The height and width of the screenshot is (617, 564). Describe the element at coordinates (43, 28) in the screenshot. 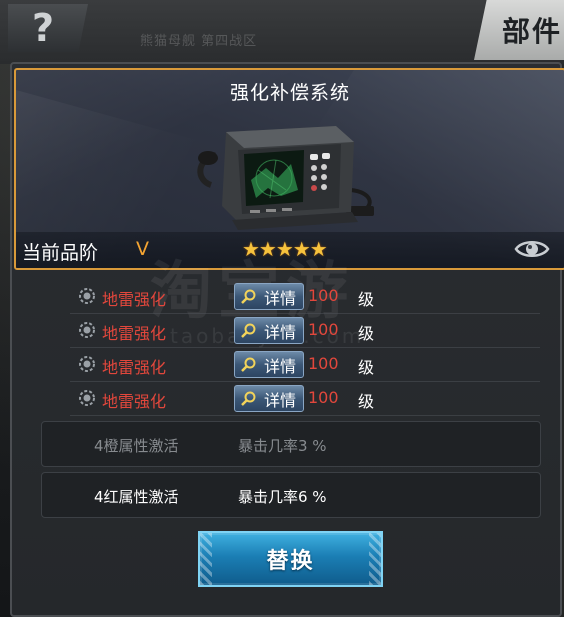

I see `question-mark-icon: ?` at that location.